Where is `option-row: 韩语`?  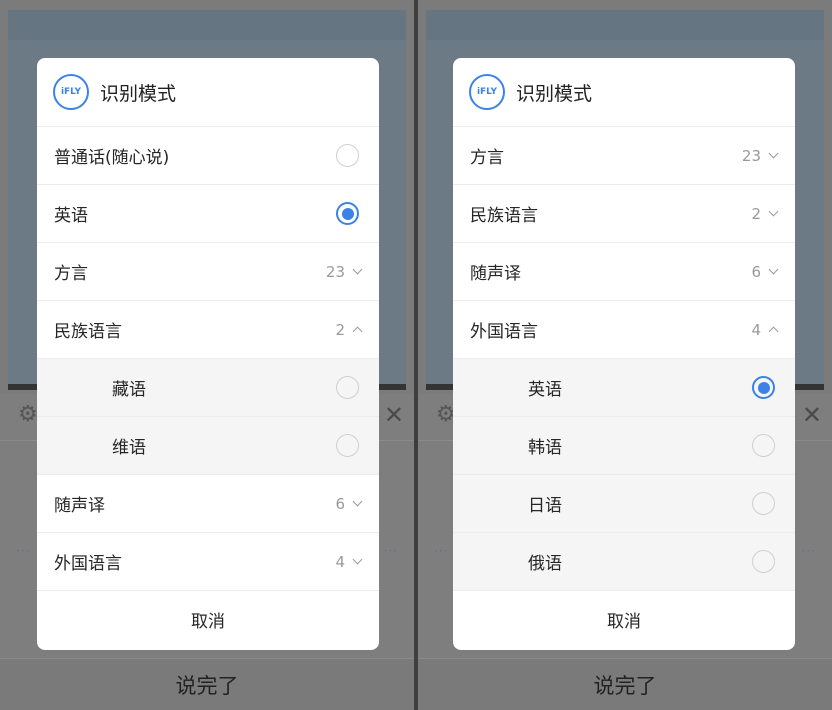
option-row: 韩语 is located at coordinates (624, 446).